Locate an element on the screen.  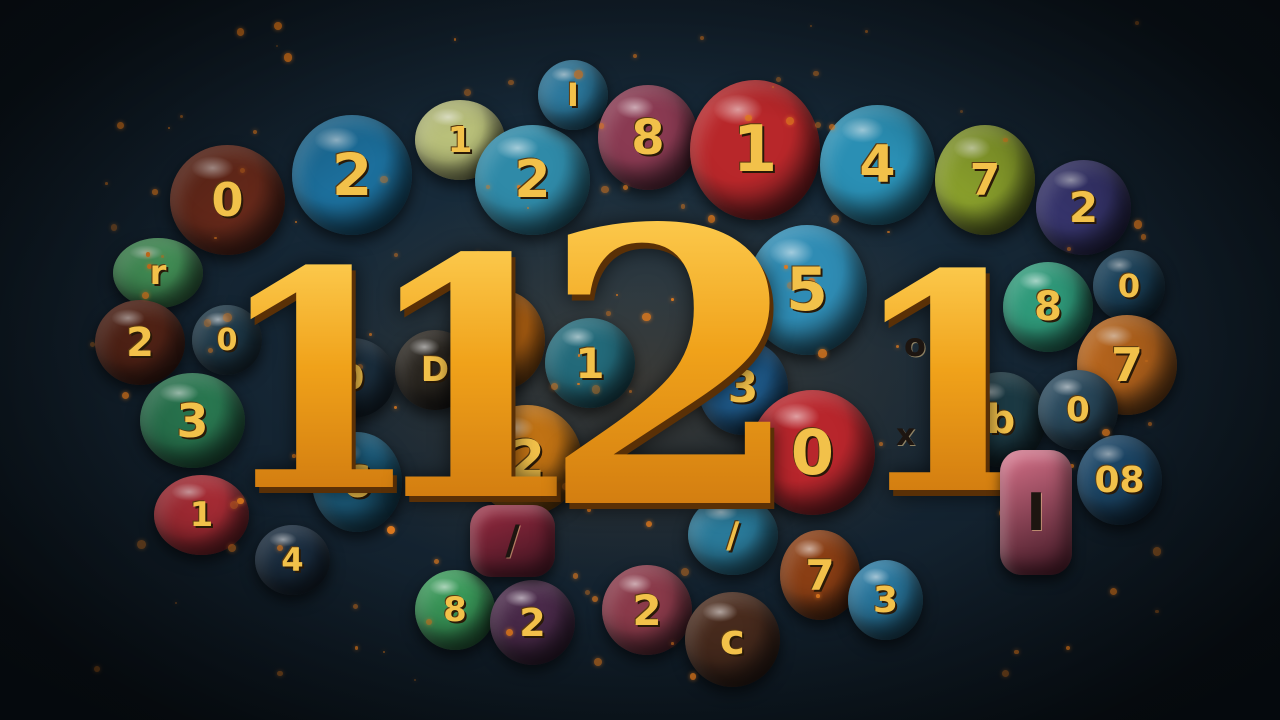
number-pill: / is located at coordinates (512, 541).